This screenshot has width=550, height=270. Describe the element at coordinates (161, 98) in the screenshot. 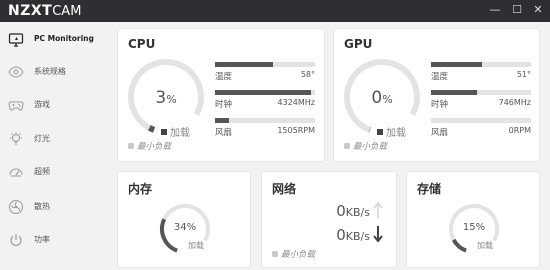

I see `cpu-load-number: 3` at that location.